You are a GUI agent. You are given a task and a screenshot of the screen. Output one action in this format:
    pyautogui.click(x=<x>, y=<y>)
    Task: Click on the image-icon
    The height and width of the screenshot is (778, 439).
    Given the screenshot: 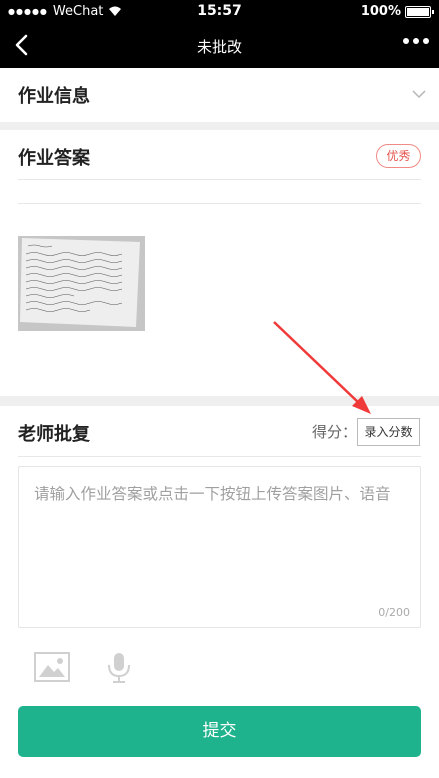 What is the action you would take?
    pyautogui.click(x=52, y=667)
    